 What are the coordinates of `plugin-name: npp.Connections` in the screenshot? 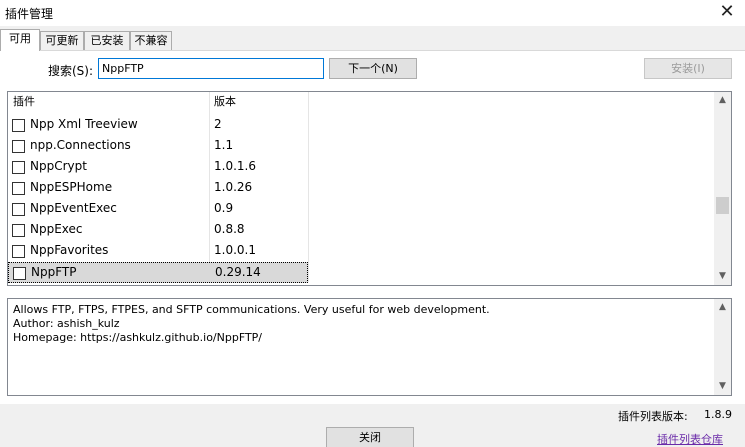 It's located at (80, 145).